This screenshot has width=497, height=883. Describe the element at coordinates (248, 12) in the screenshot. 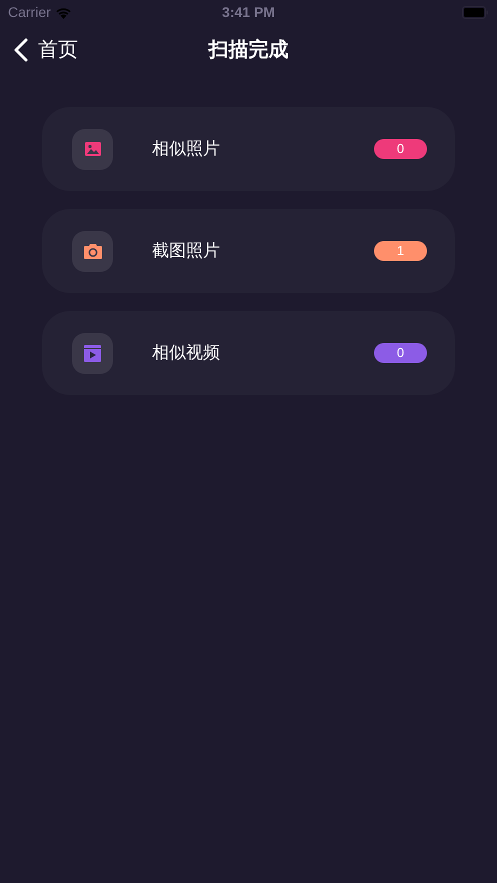

I see `clock-time: 3:41 PM` at that location.